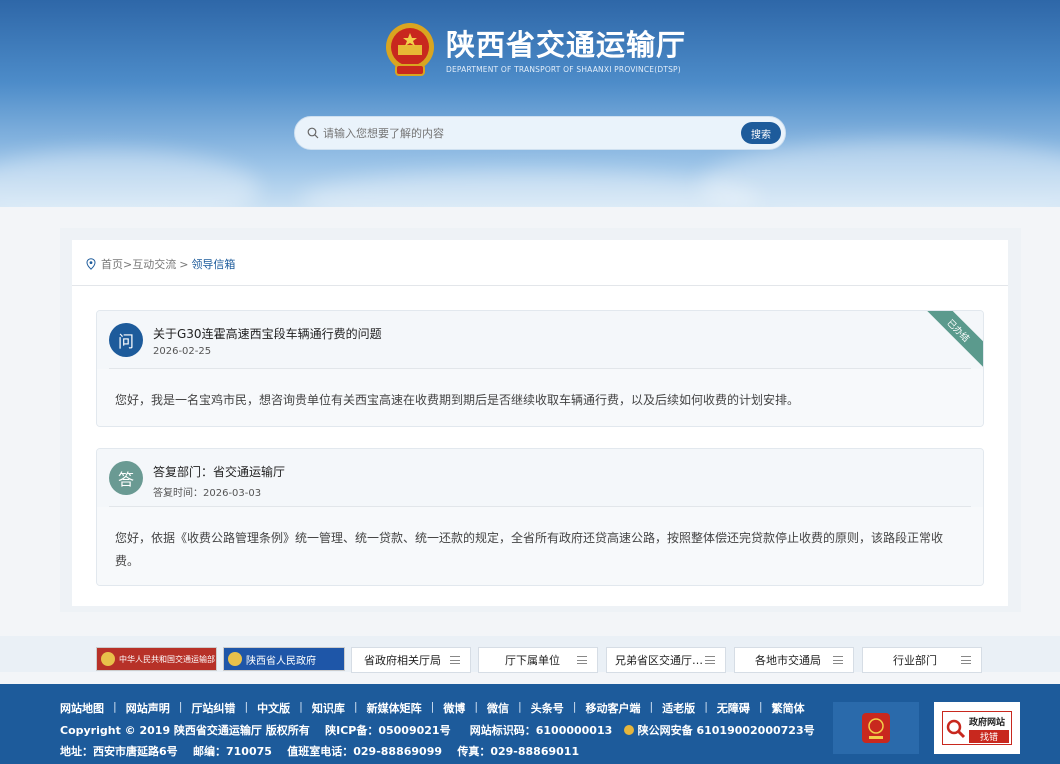 This screenshot has width=1060, height=764. What do you see at coordinates (540, 478) in the screenshot?
I see `answer-header: 答 答复部门：省交通运输厅 答复时间：2026-03-03` at bounding box center [540, 478].